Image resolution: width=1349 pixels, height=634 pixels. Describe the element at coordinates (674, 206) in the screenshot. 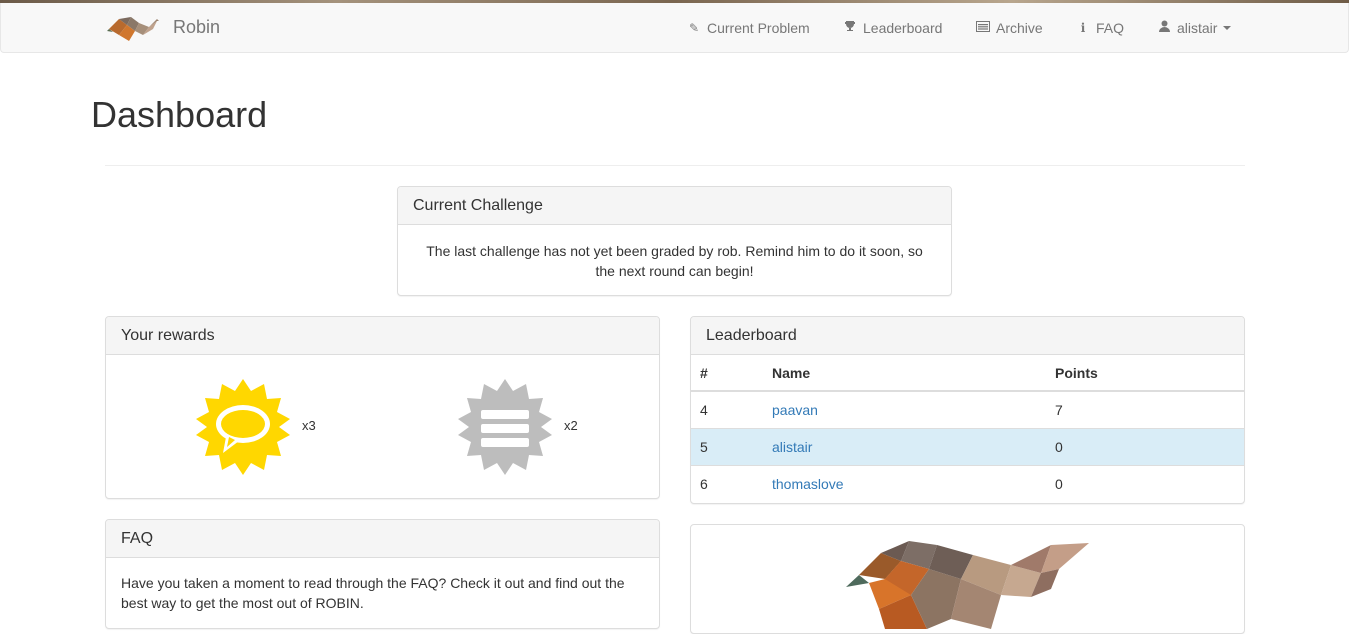

I see `current-challenge-heading: Current Challenge` at that location.